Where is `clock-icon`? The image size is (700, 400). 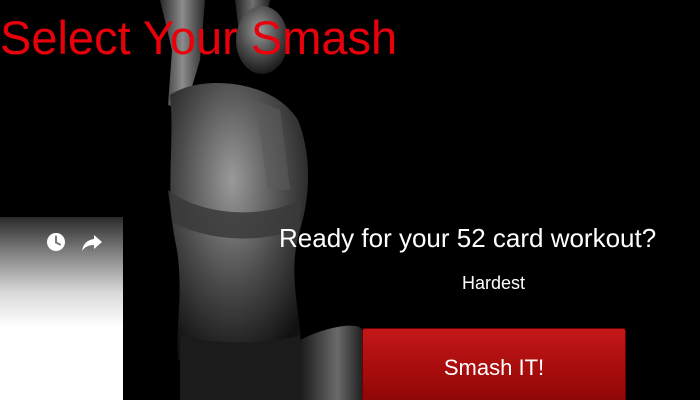 clock-icon is located at coordinates (56, 242).